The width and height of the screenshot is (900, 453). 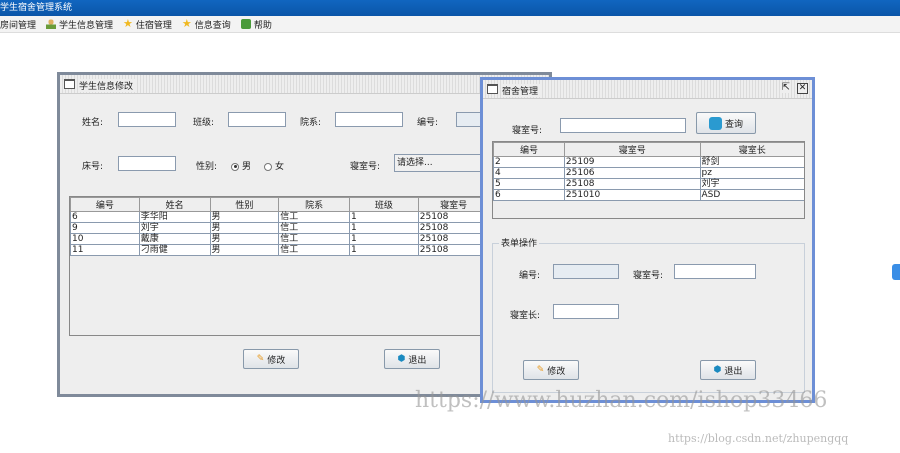 I want to click on frame-title-bar: 宿舍管理 ⇱ ✕, so click(x=647, y=89).